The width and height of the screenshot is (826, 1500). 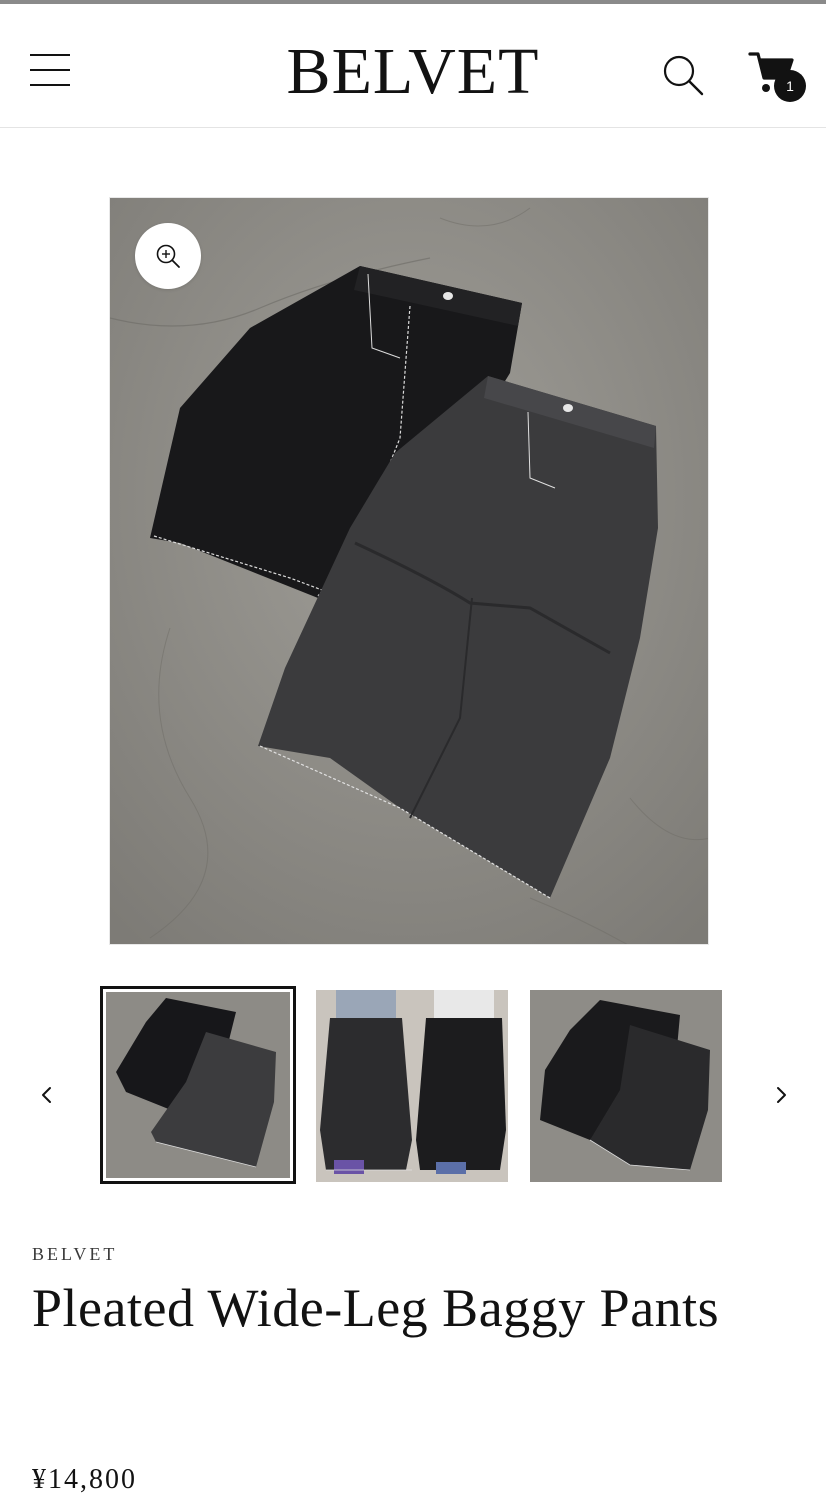 I want to click on zoom-in-icon, so click(x=168, y=256).